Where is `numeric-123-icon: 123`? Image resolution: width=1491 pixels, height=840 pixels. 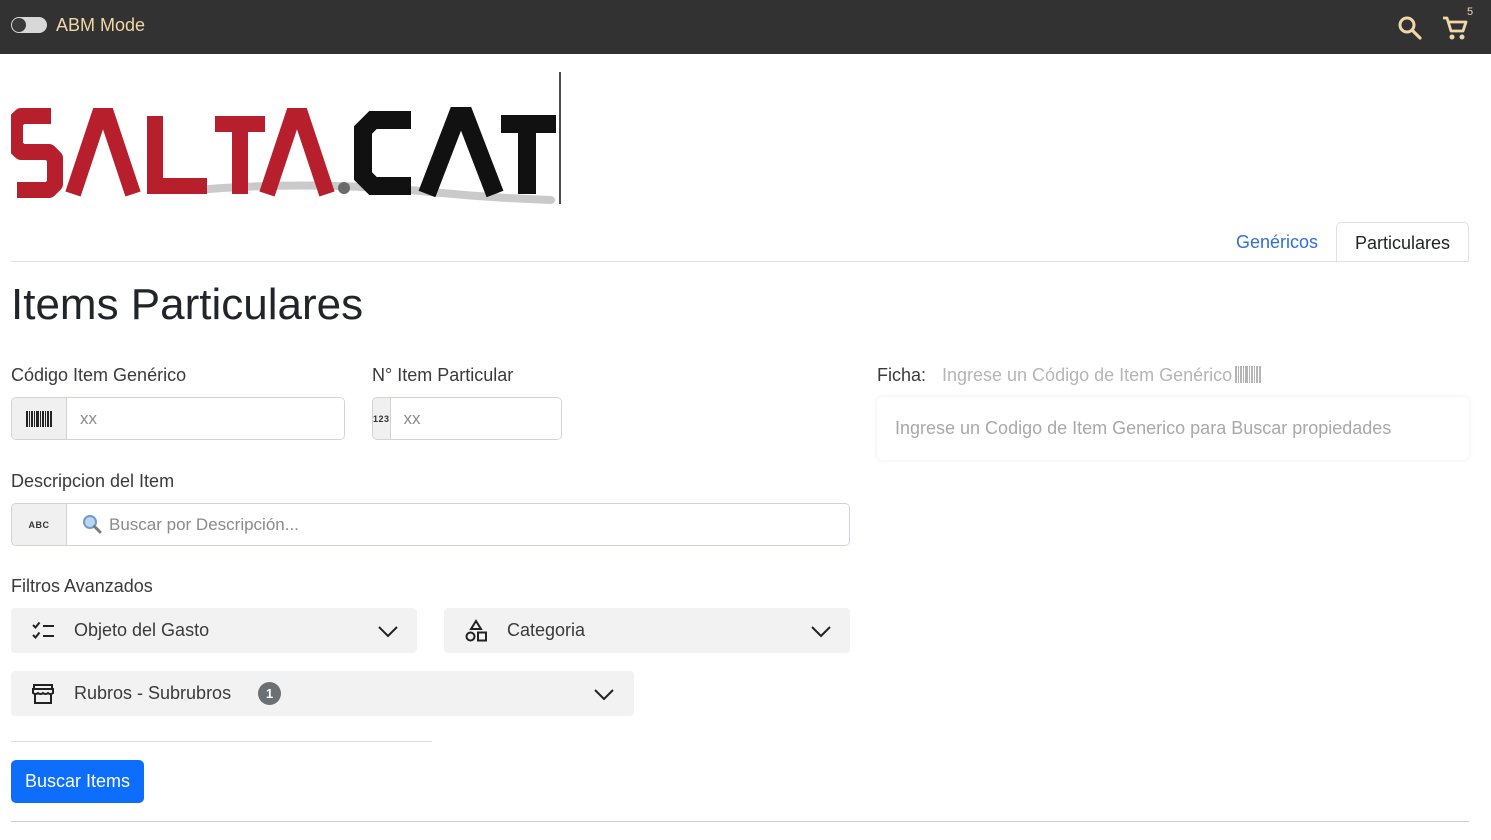 numeric-123-icon: 123 is located at coordinates (382, 418).